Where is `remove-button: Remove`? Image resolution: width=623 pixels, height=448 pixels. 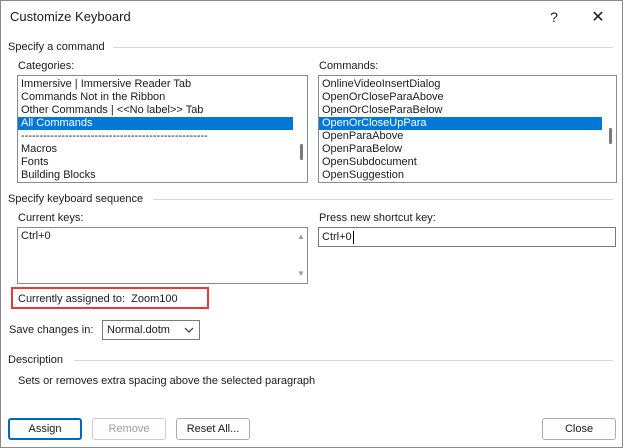 remove-button: Remove is located at coordinates (129, 429).